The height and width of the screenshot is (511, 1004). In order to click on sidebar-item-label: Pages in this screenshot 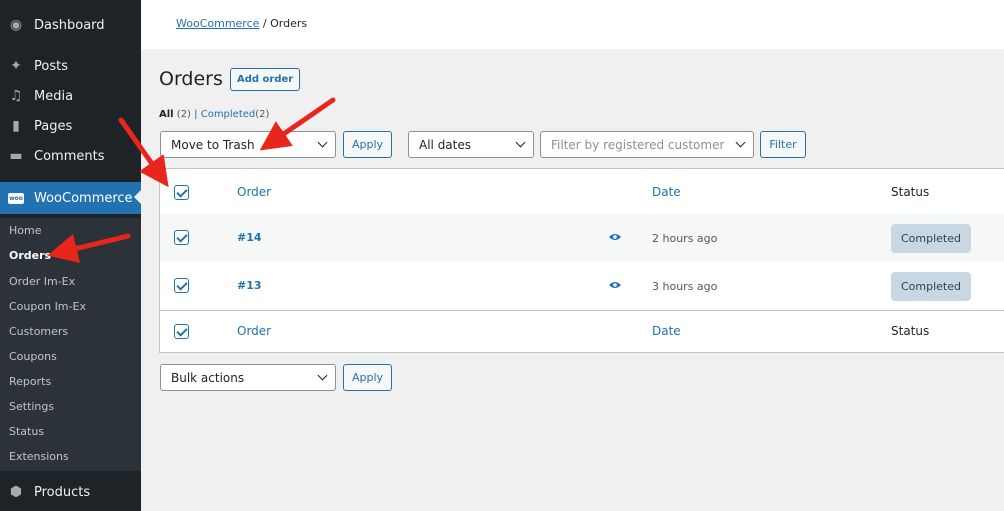, I will do `click(53, 126)`.